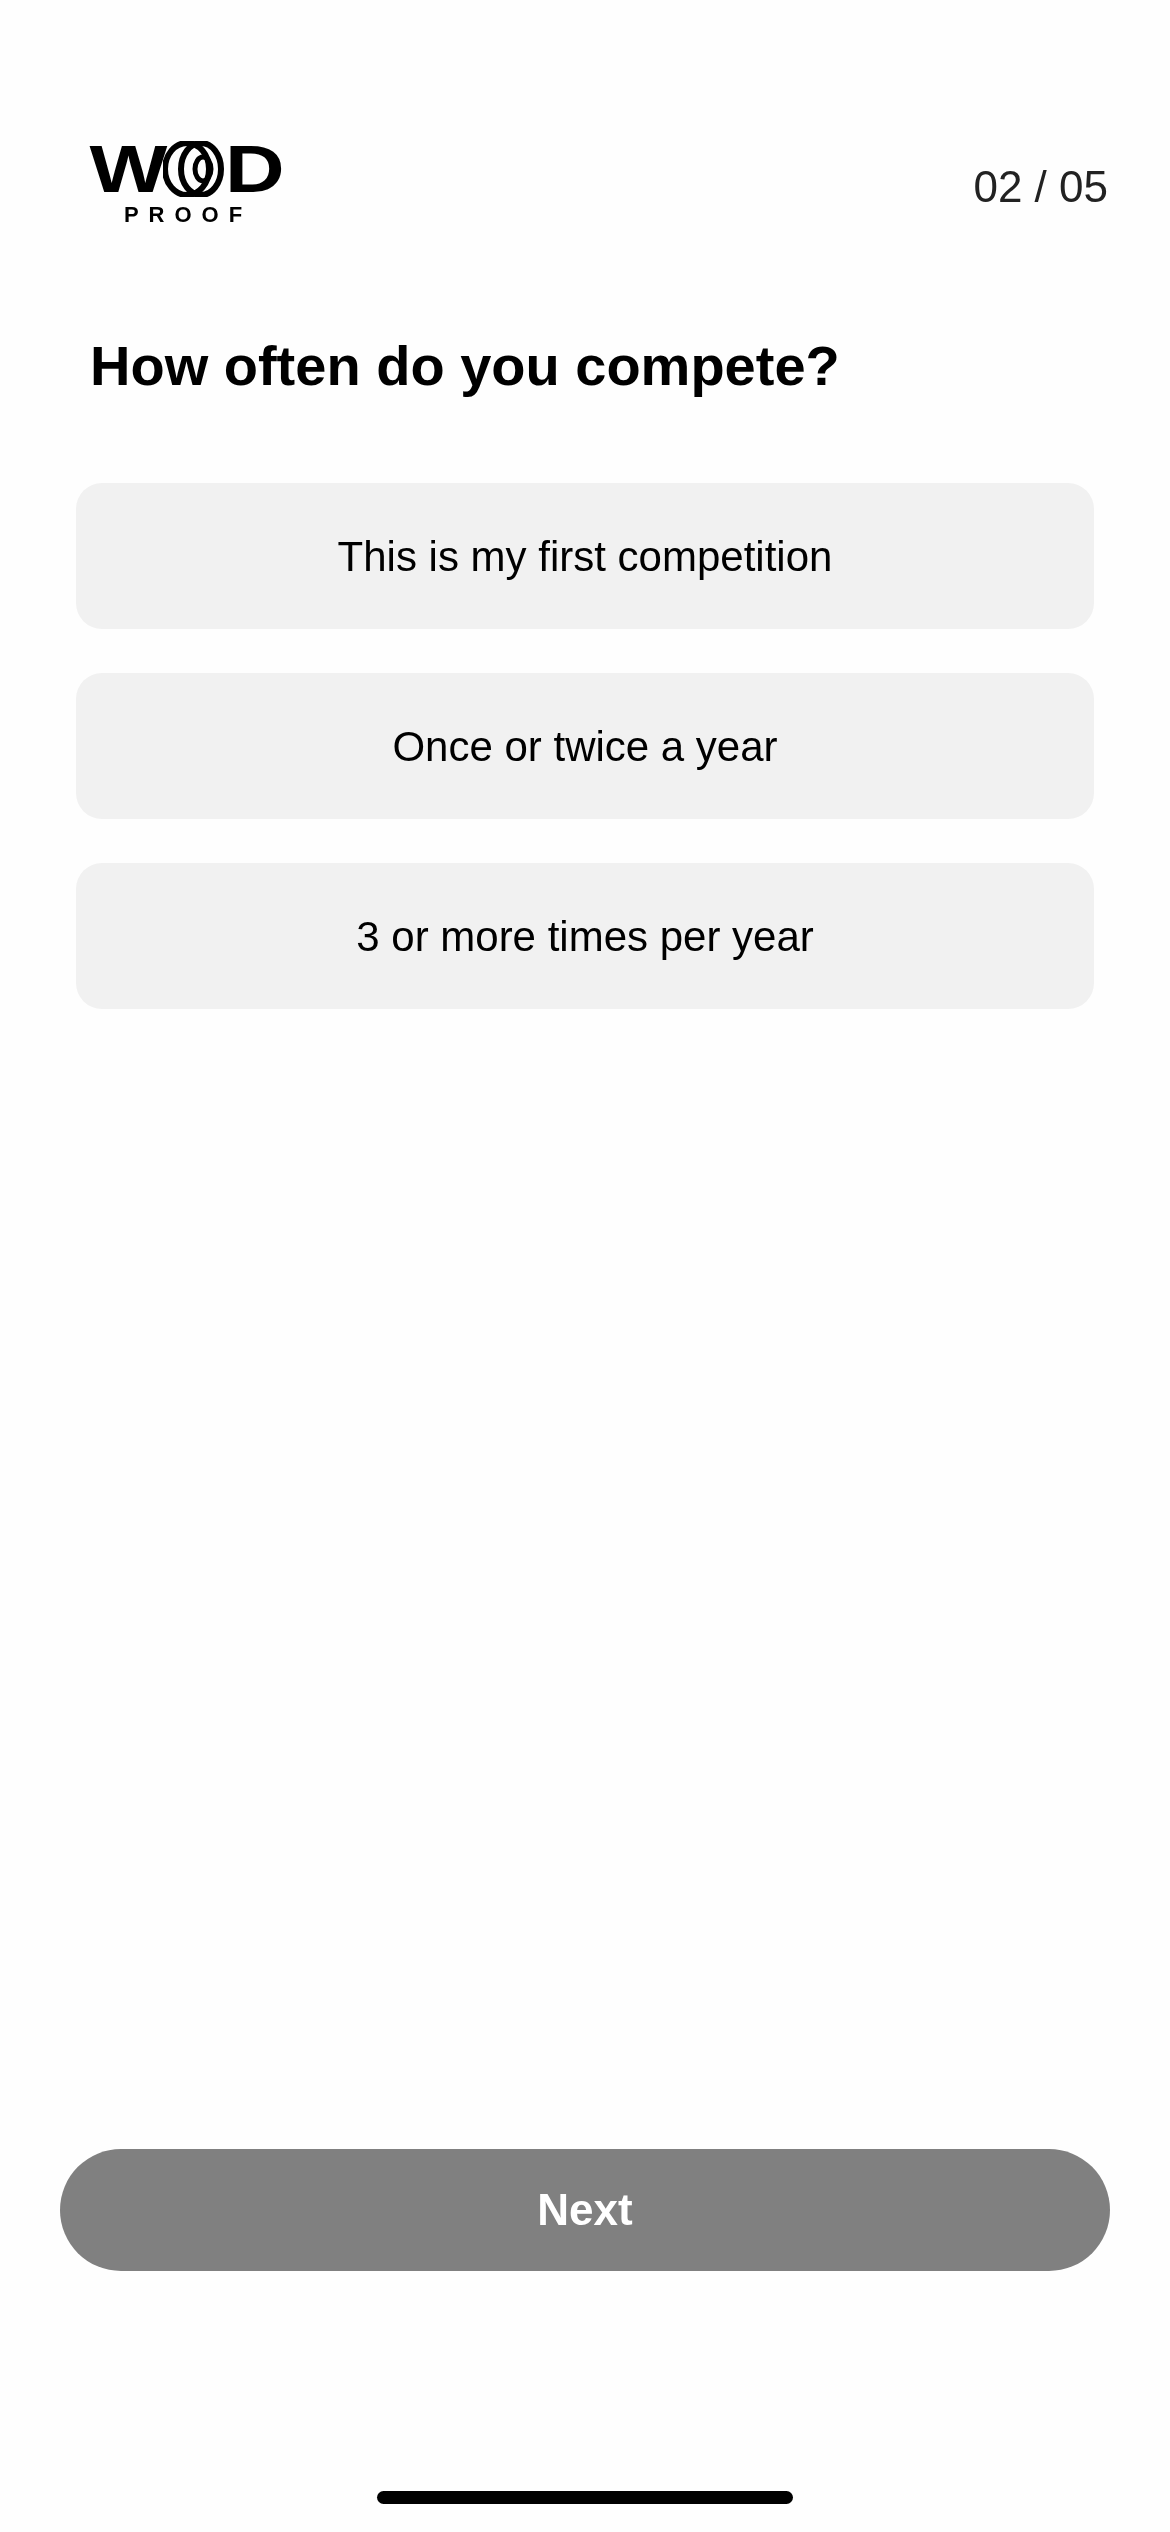 The width and height of the screenshot is (1170, 2532). I want to click on answer-option: 3 or more times per year, so click(585, 936).